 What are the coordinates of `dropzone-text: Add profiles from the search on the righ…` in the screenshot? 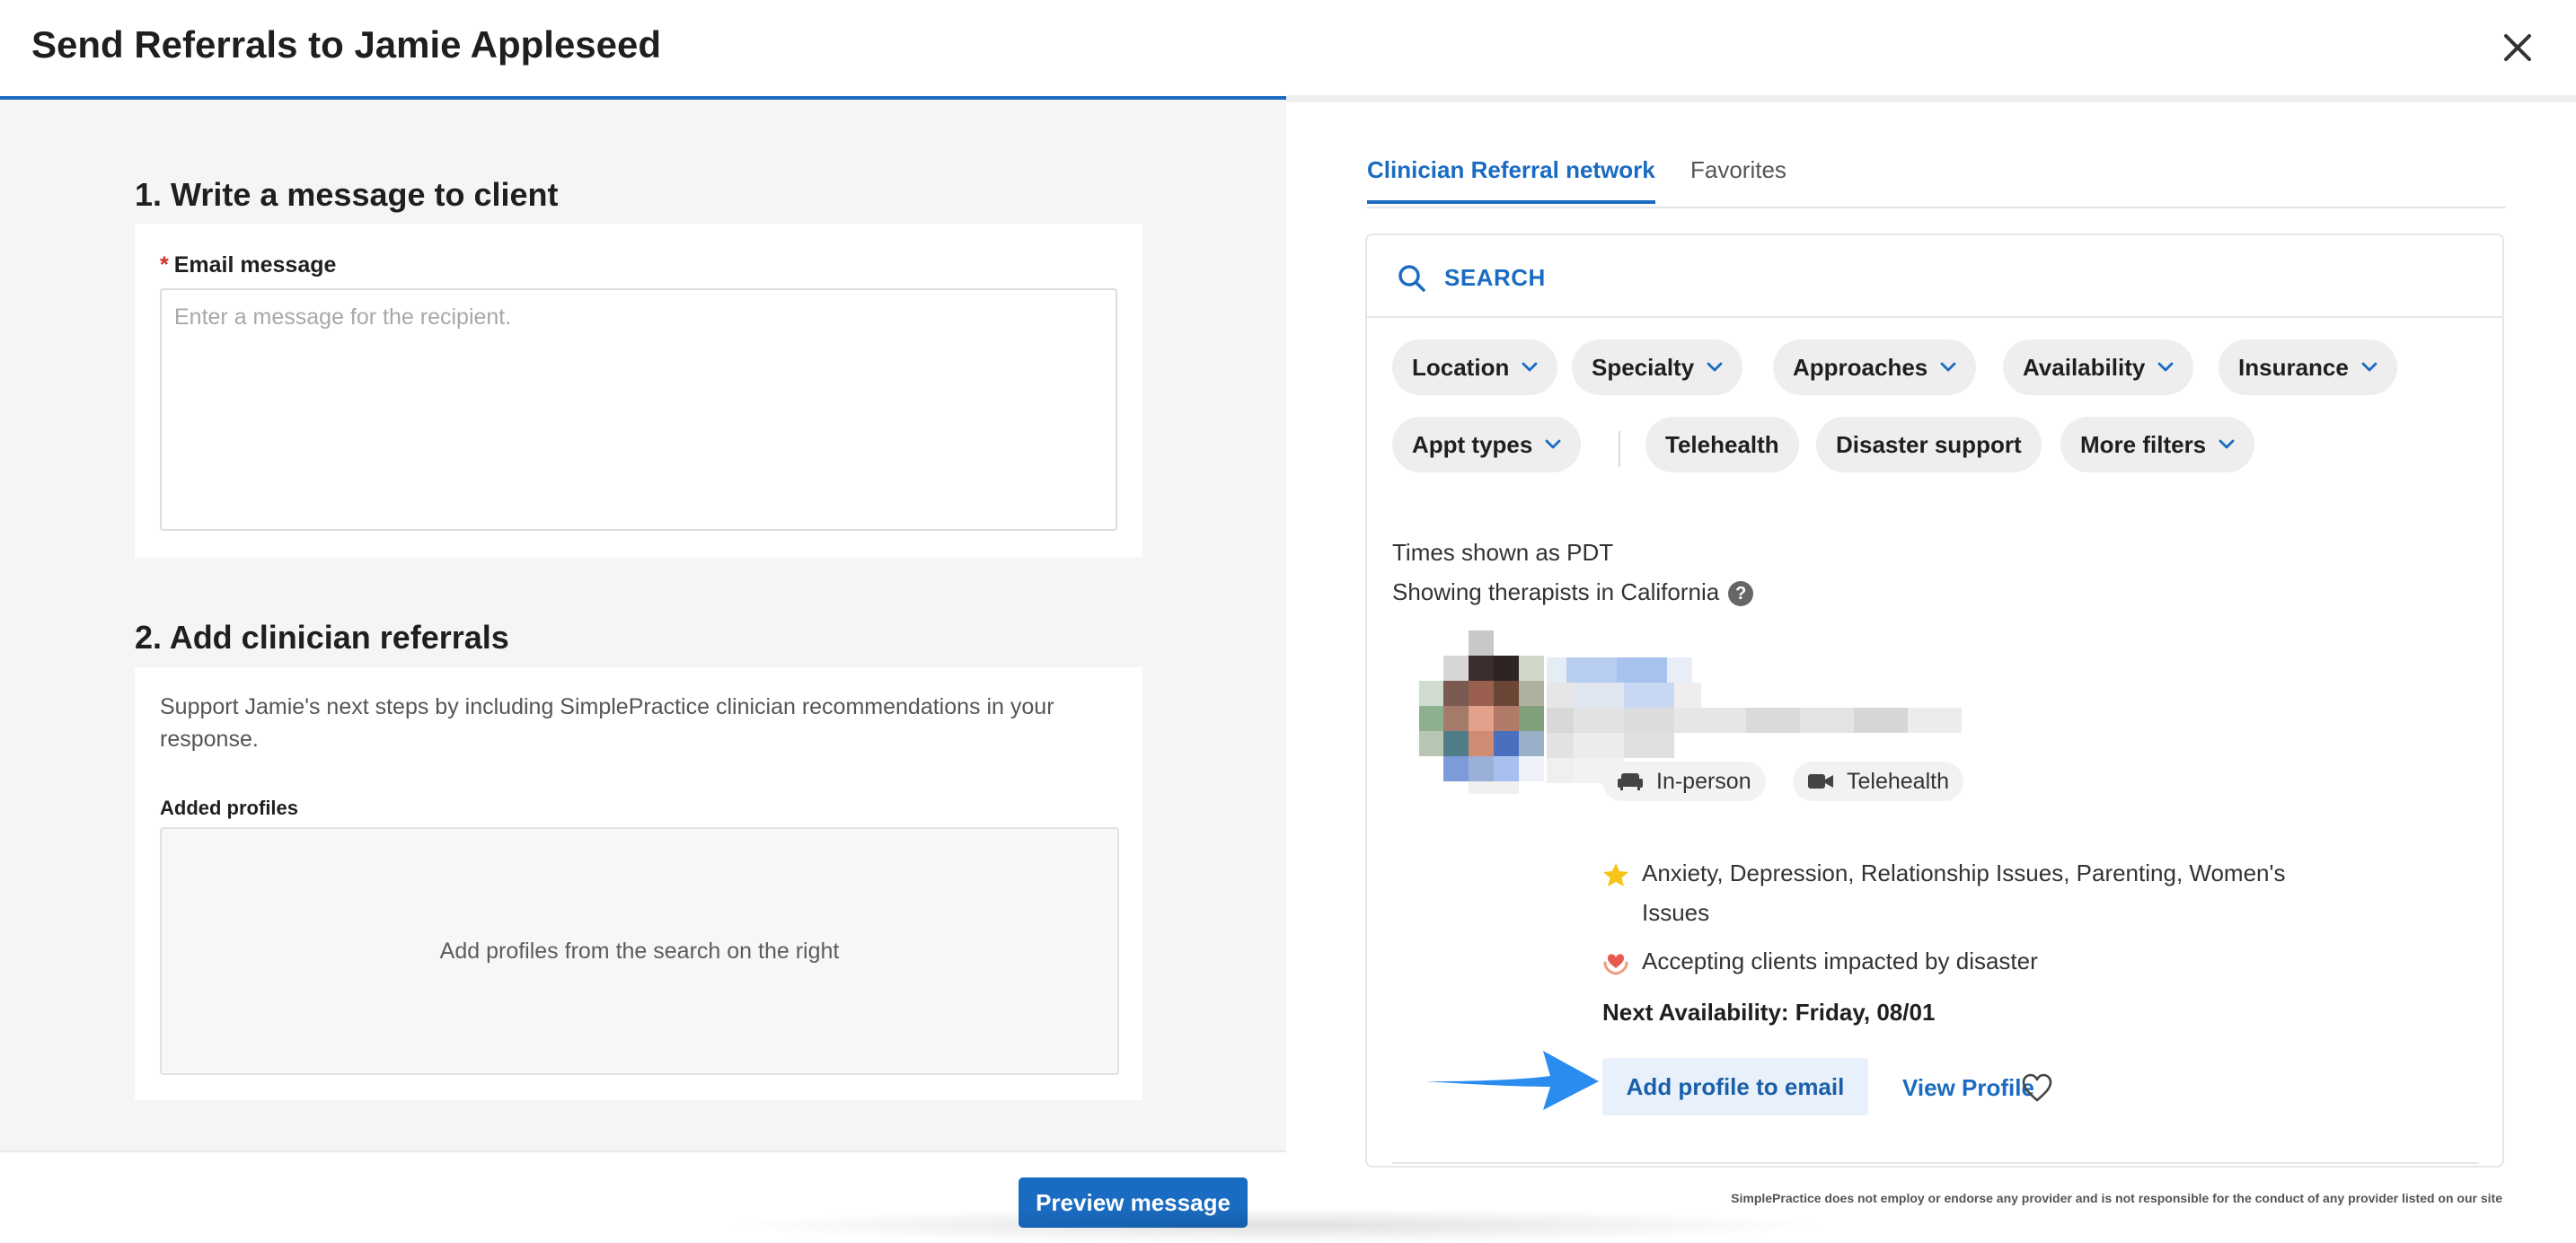 It's located at (639, 951).